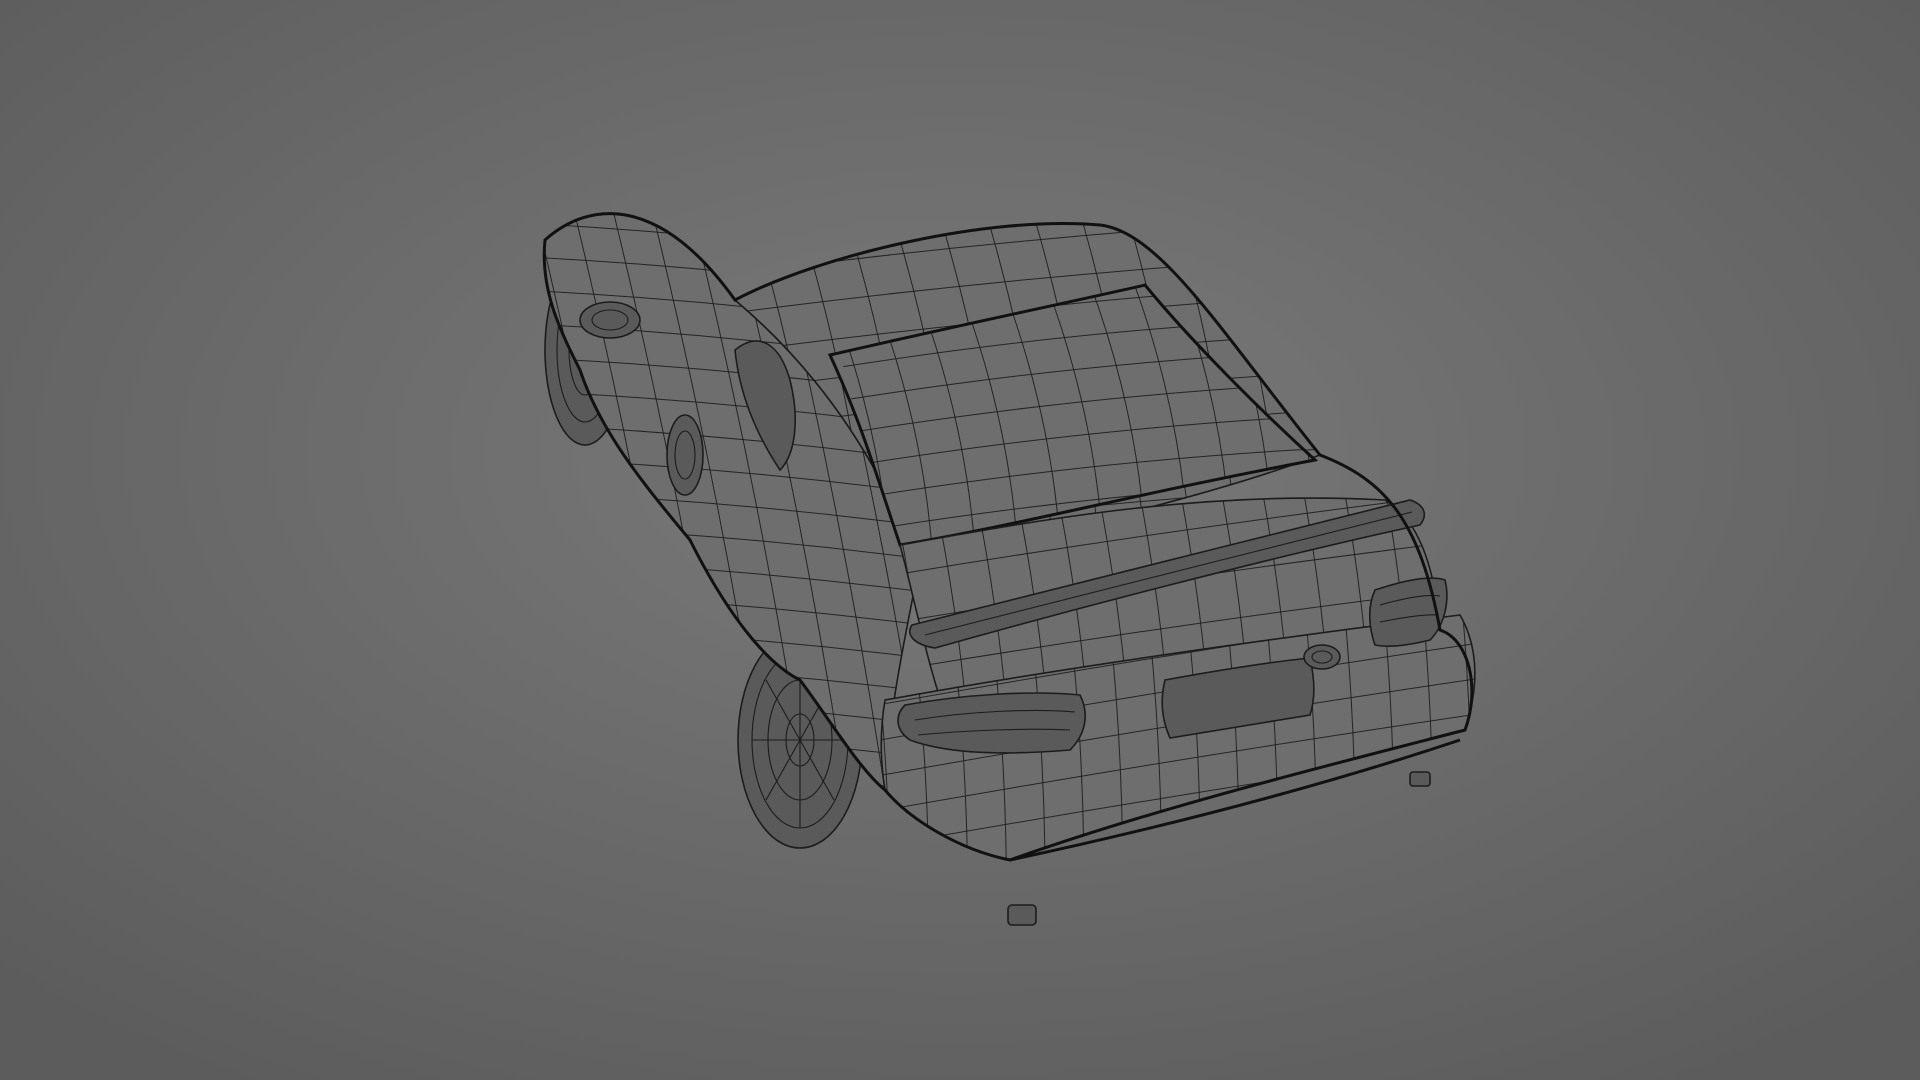 The height and width of the screenshot is (1080, 1920). I want to click on fuel-cap, so click(685, 455).